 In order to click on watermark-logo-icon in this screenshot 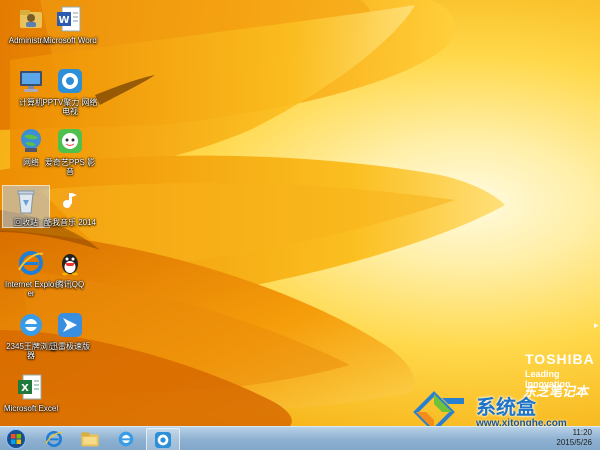, I will do `click(438, 412)`.